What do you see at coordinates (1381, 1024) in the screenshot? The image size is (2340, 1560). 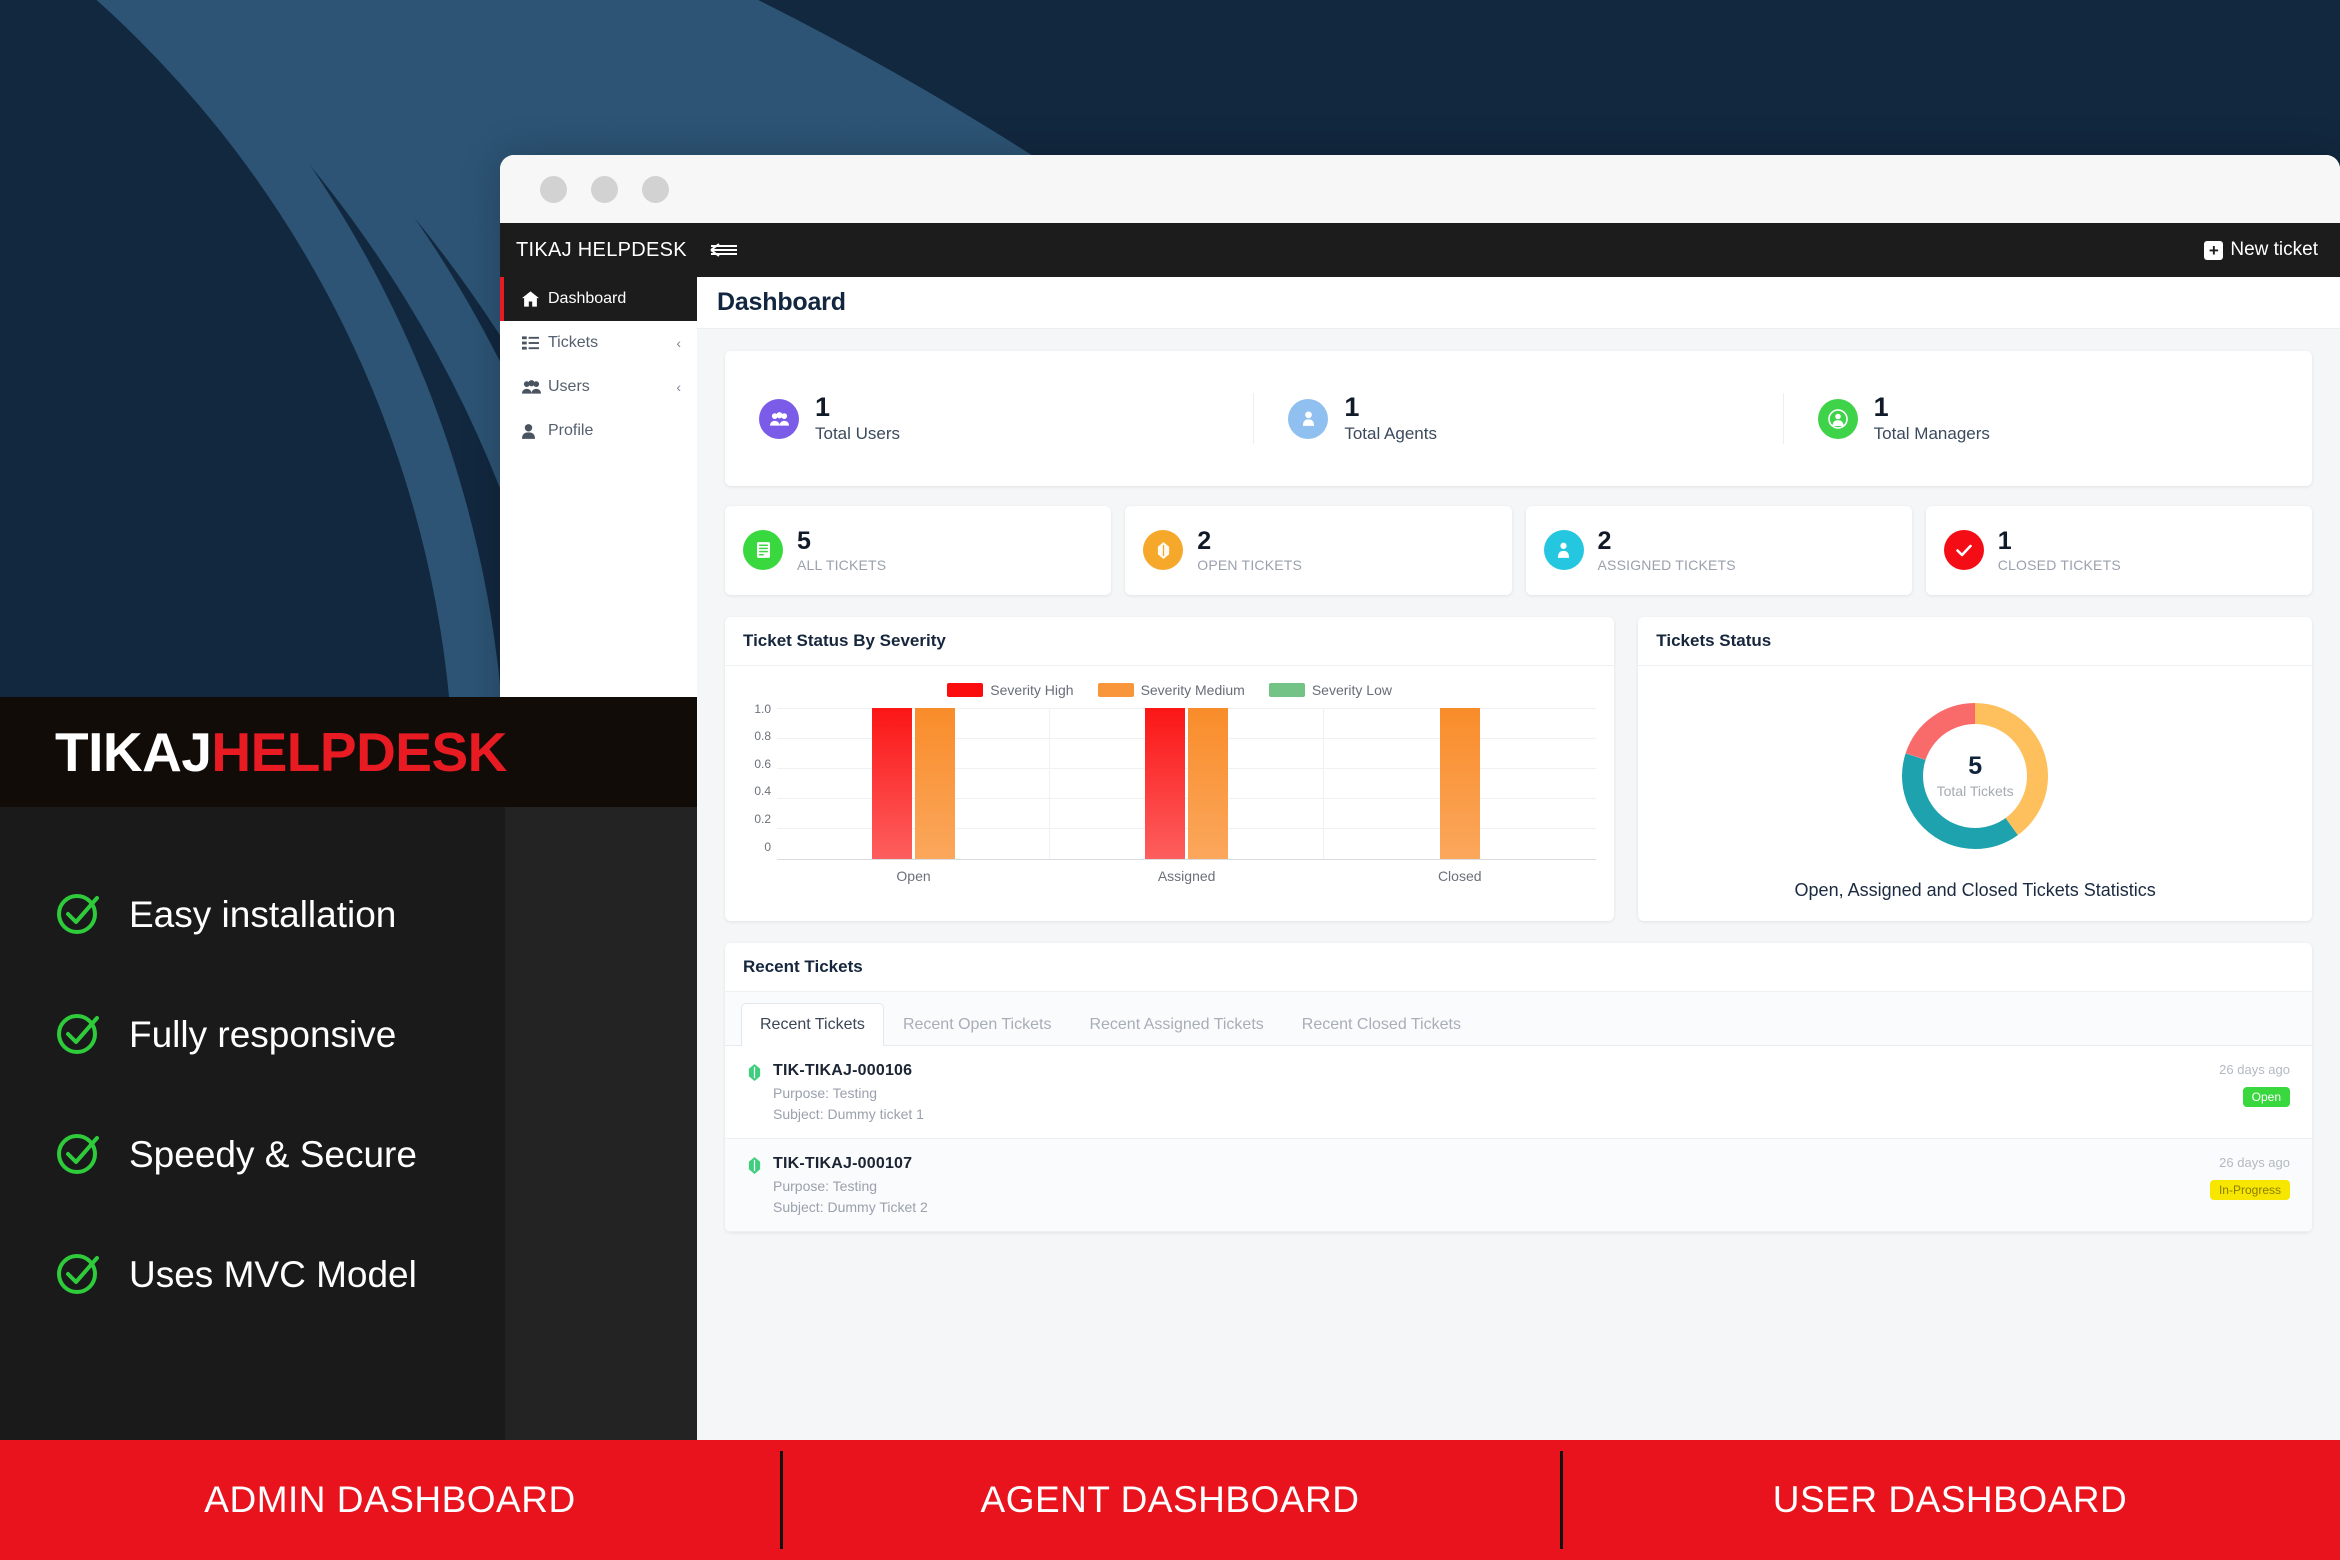 I see `tab-recent-closed-tickets: Recent Closed Tickets` at bounding box center [1381, 1024].